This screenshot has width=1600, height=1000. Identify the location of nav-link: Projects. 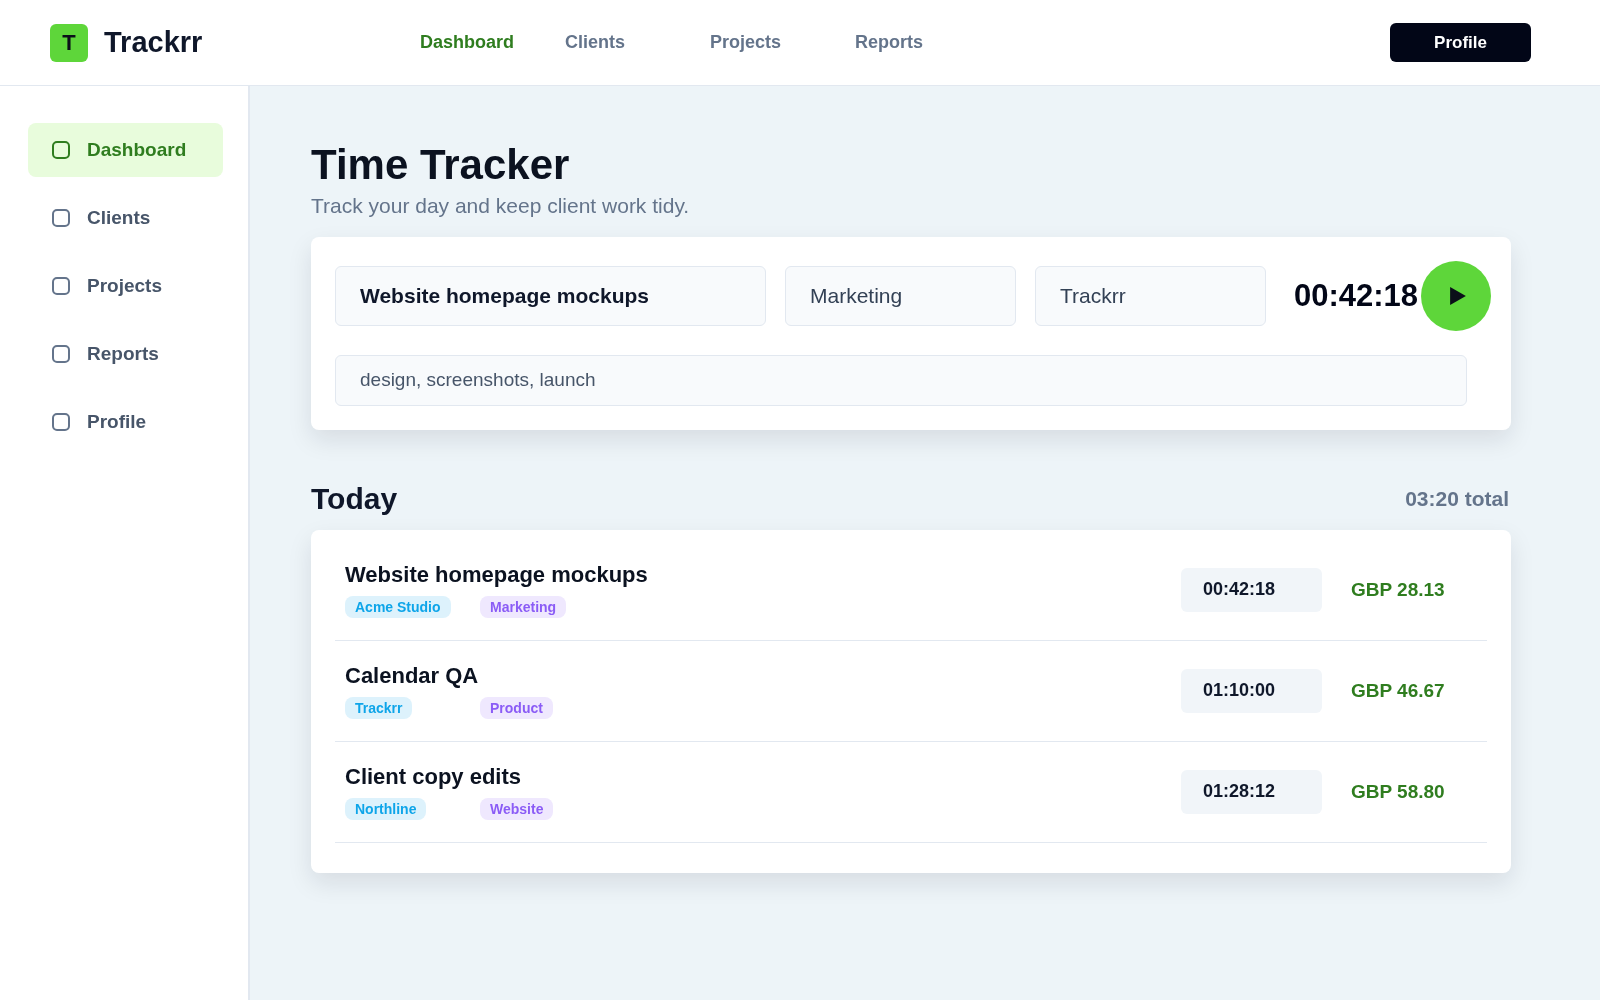
(746, 42).